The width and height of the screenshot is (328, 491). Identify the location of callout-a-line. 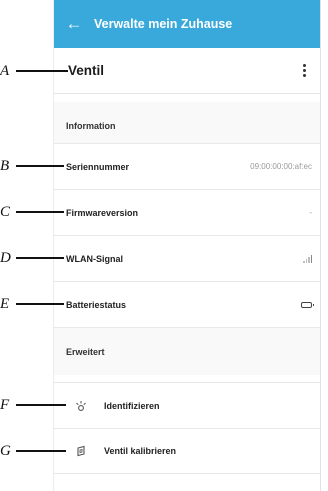
(42, 71).